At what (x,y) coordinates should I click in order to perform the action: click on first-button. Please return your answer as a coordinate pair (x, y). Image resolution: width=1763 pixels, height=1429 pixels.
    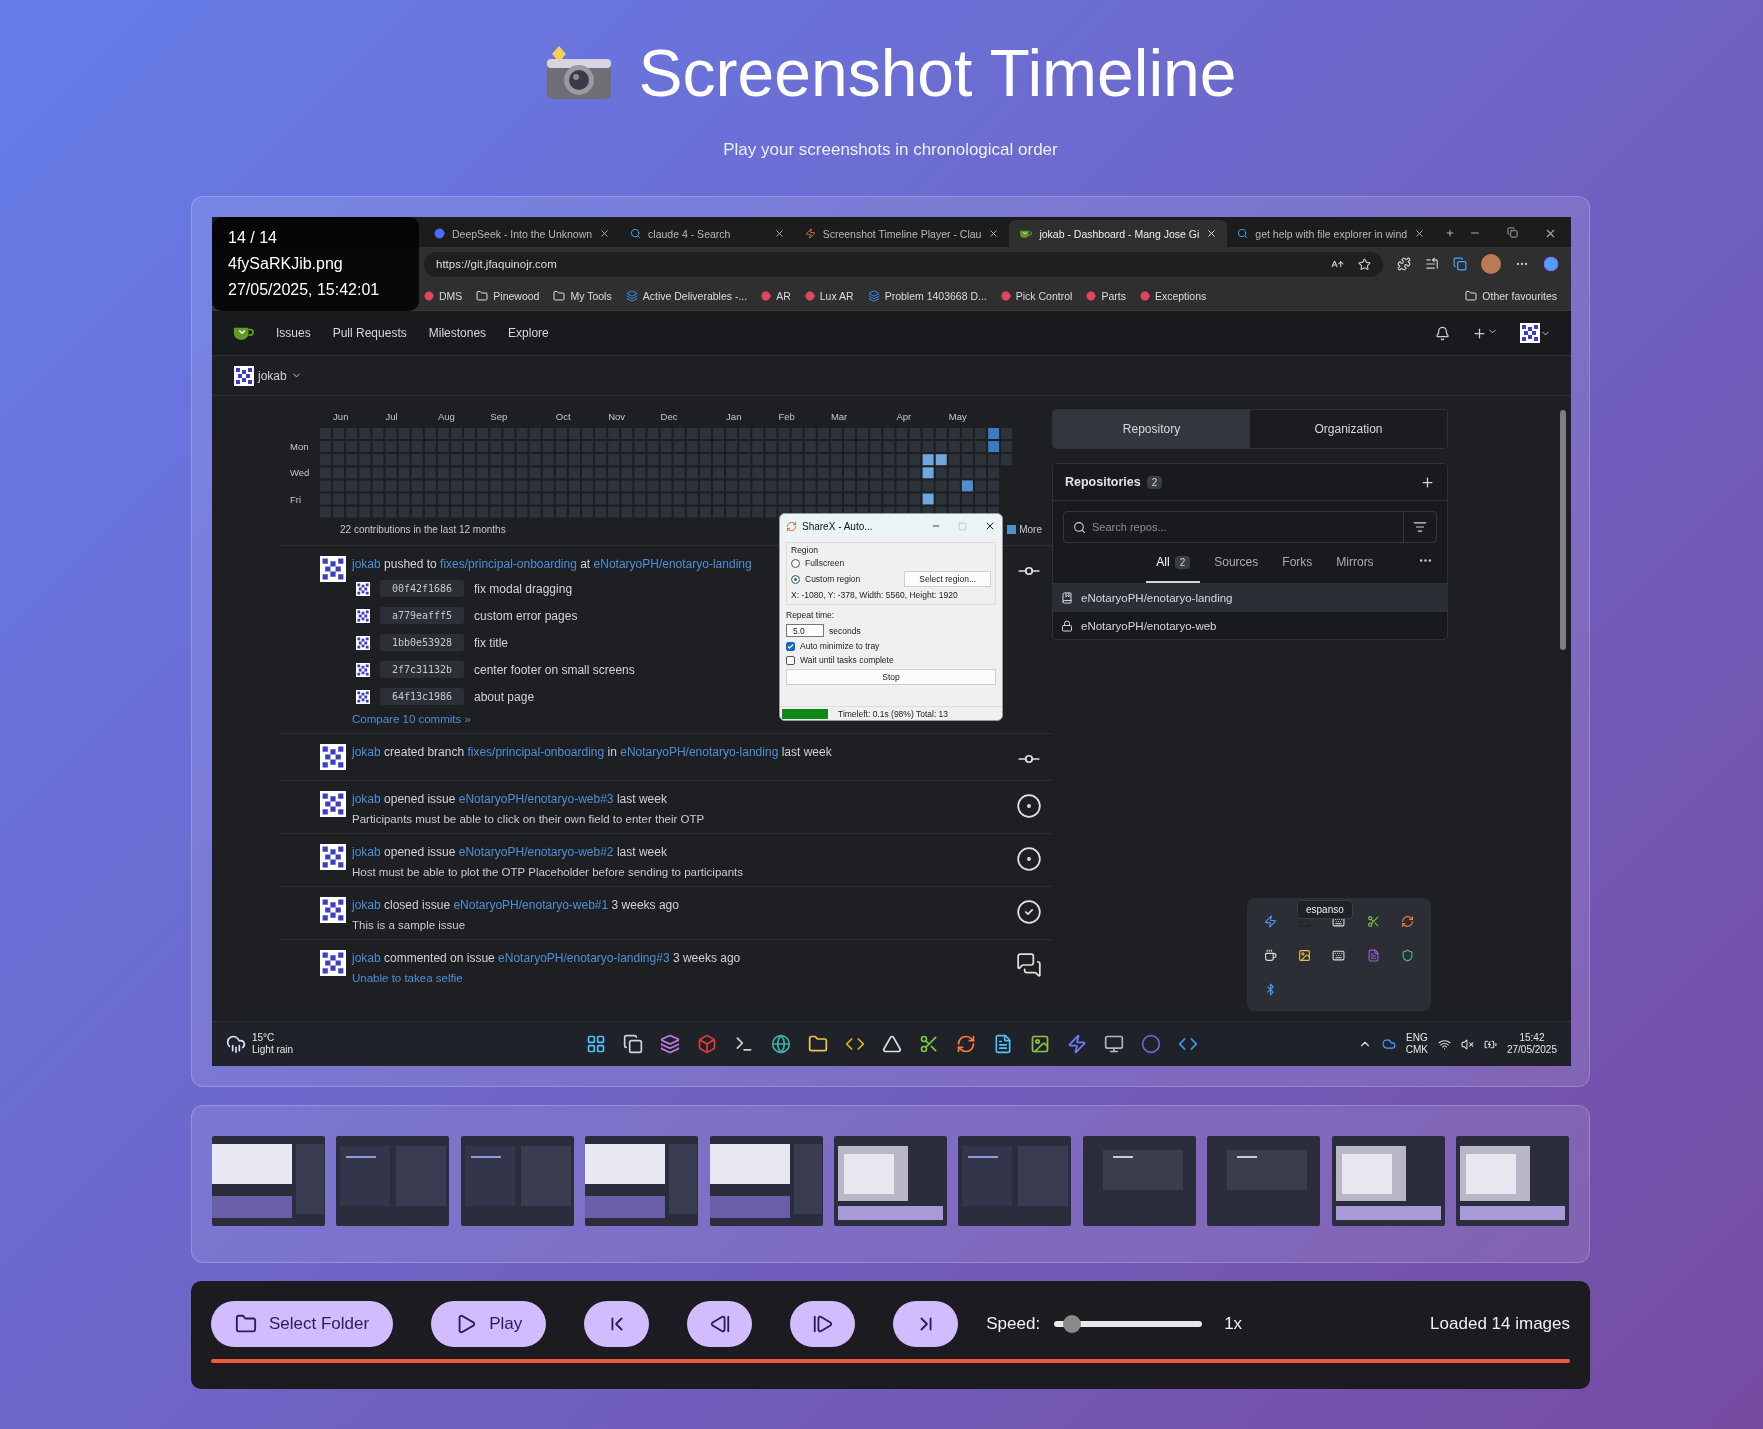
    Looking at the image, I should click on (617, 1324).